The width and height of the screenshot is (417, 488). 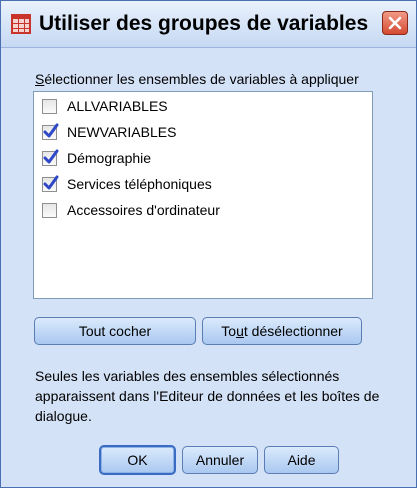 I want to click on list-item: NEWVARIABLES, so click(x=109, y=132).